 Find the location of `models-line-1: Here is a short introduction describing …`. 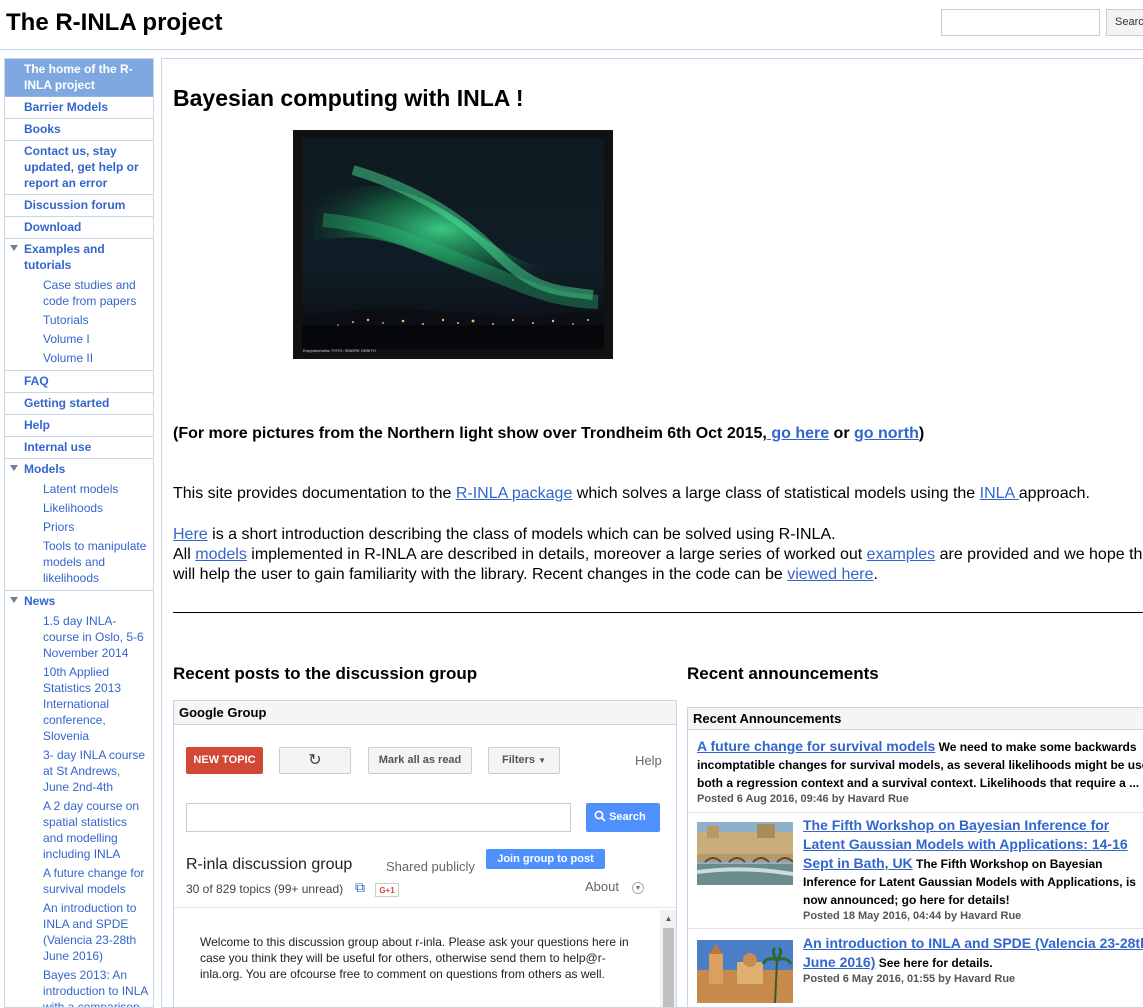

models-line-1: Here is a short introduction describing … is located at coordinates (658, 535).